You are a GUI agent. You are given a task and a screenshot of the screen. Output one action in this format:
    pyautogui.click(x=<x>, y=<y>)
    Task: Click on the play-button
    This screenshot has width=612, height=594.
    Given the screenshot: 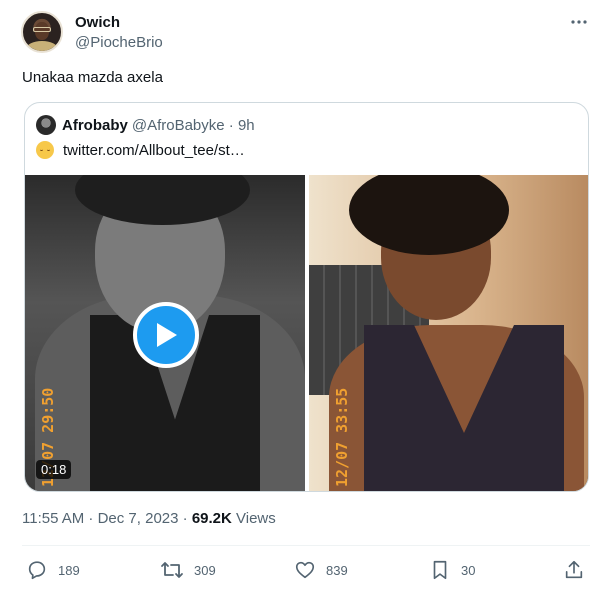 What is the action you would take?
    pyautogui.click(x=166, y=335)
    